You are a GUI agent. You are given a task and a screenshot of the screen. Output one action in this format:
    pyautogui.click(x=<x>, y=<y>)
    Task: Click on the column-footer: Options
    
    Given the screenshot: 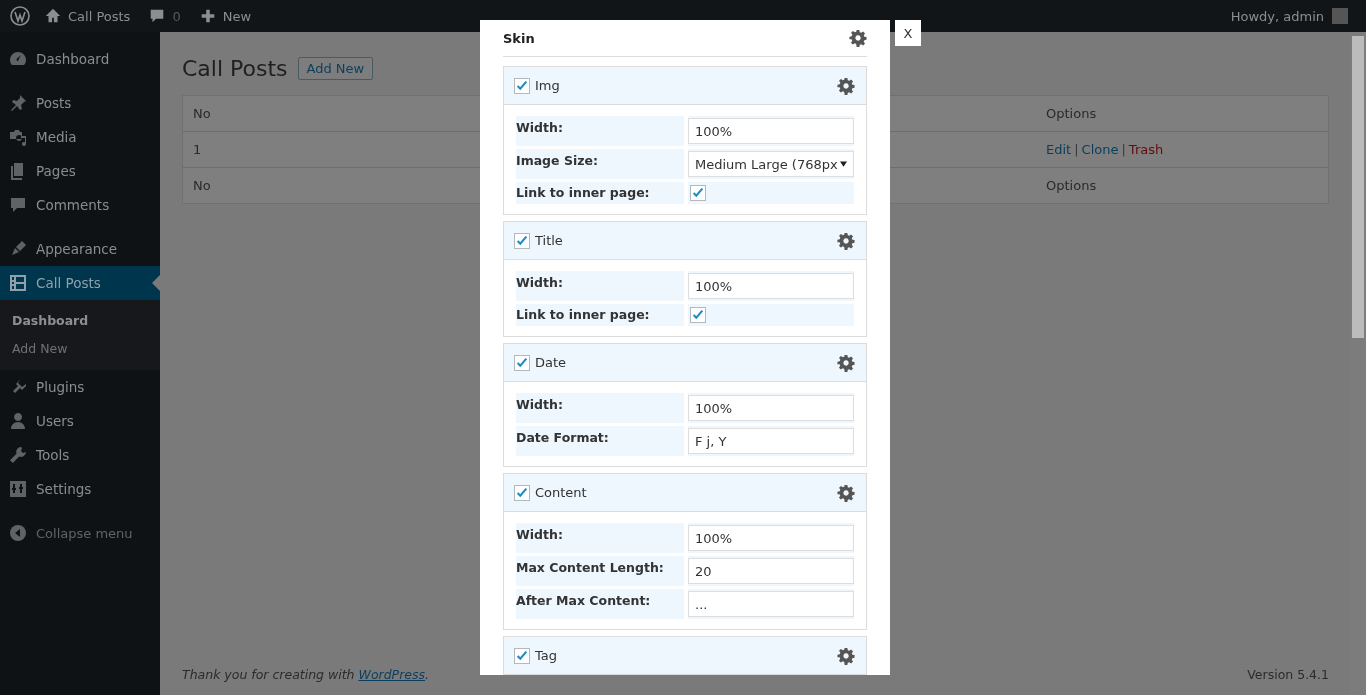 What is the action you would take?
    pyautogui.click(x=1187, y=185)
    